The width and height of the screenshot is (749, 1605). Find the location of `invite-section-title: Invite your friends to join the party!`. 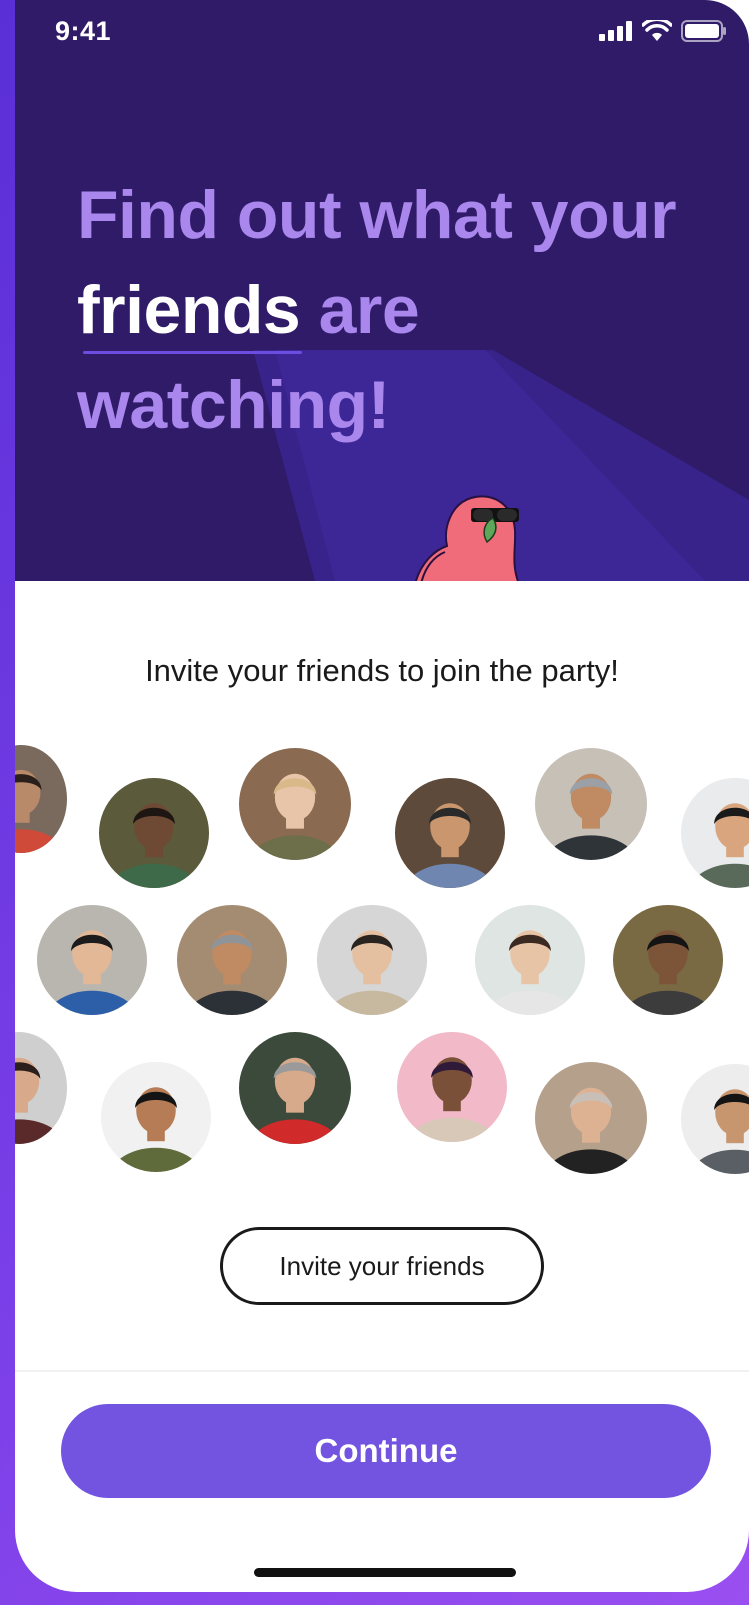

invite-section-title: Invite your friends to join the party! is located at coordinates (382, 670).